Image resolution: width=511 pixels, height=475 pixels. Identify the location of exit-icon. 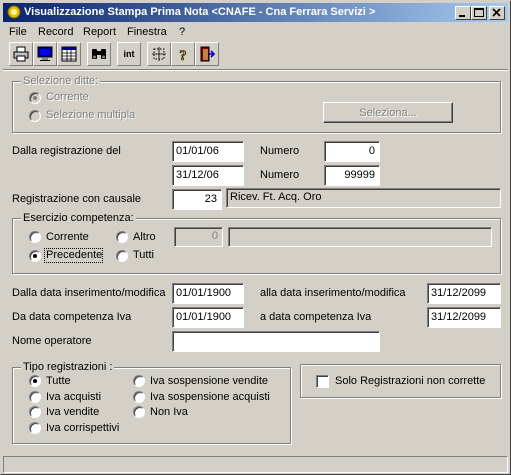
(207, 54).